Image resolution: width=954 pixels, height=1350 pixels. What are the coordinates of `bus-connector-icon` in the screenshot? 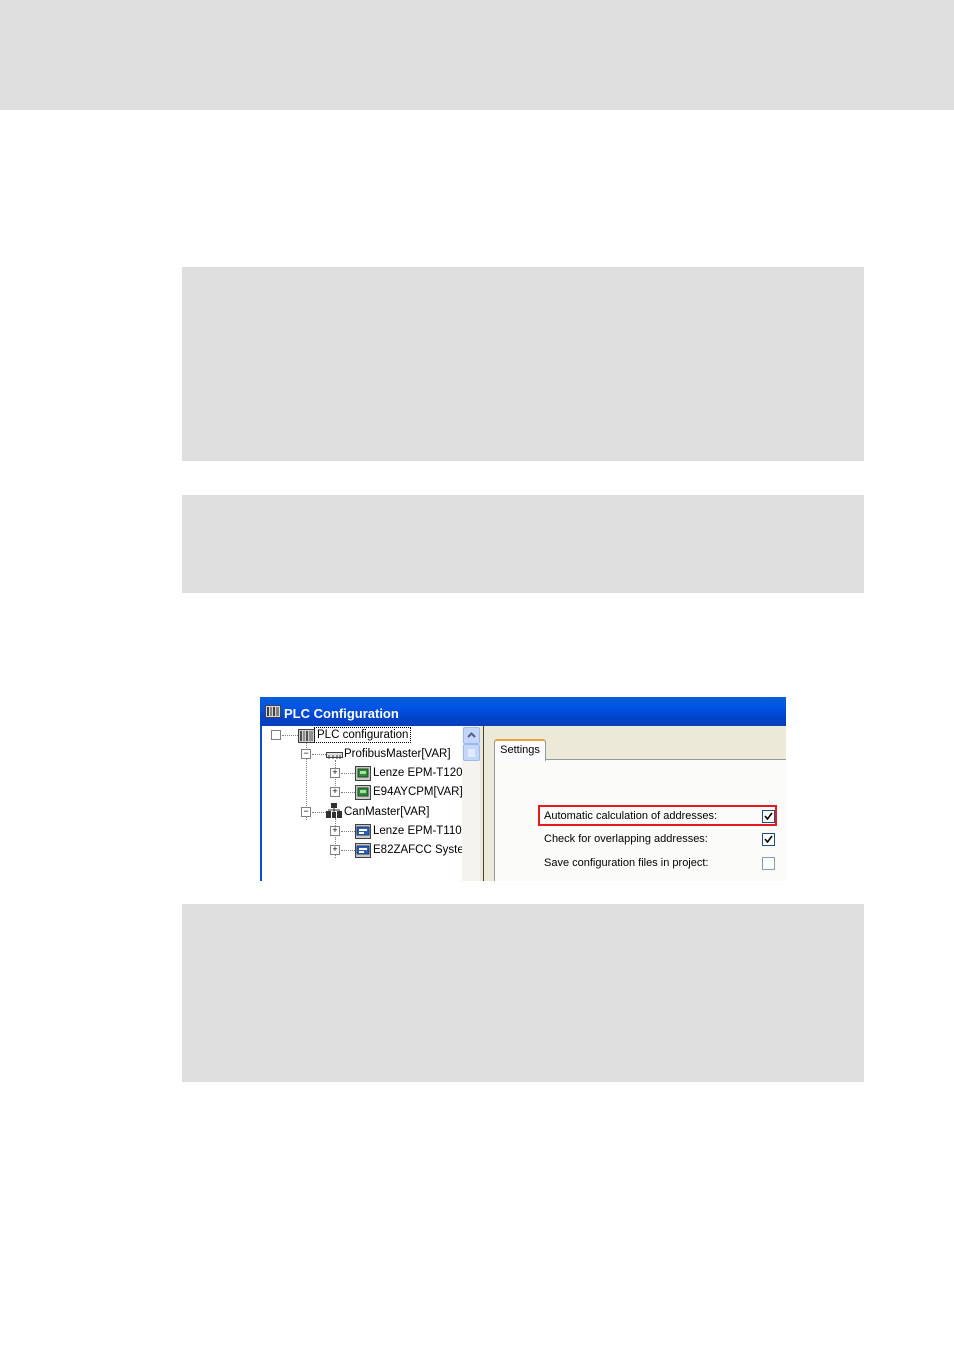 It's located at (334, 755).